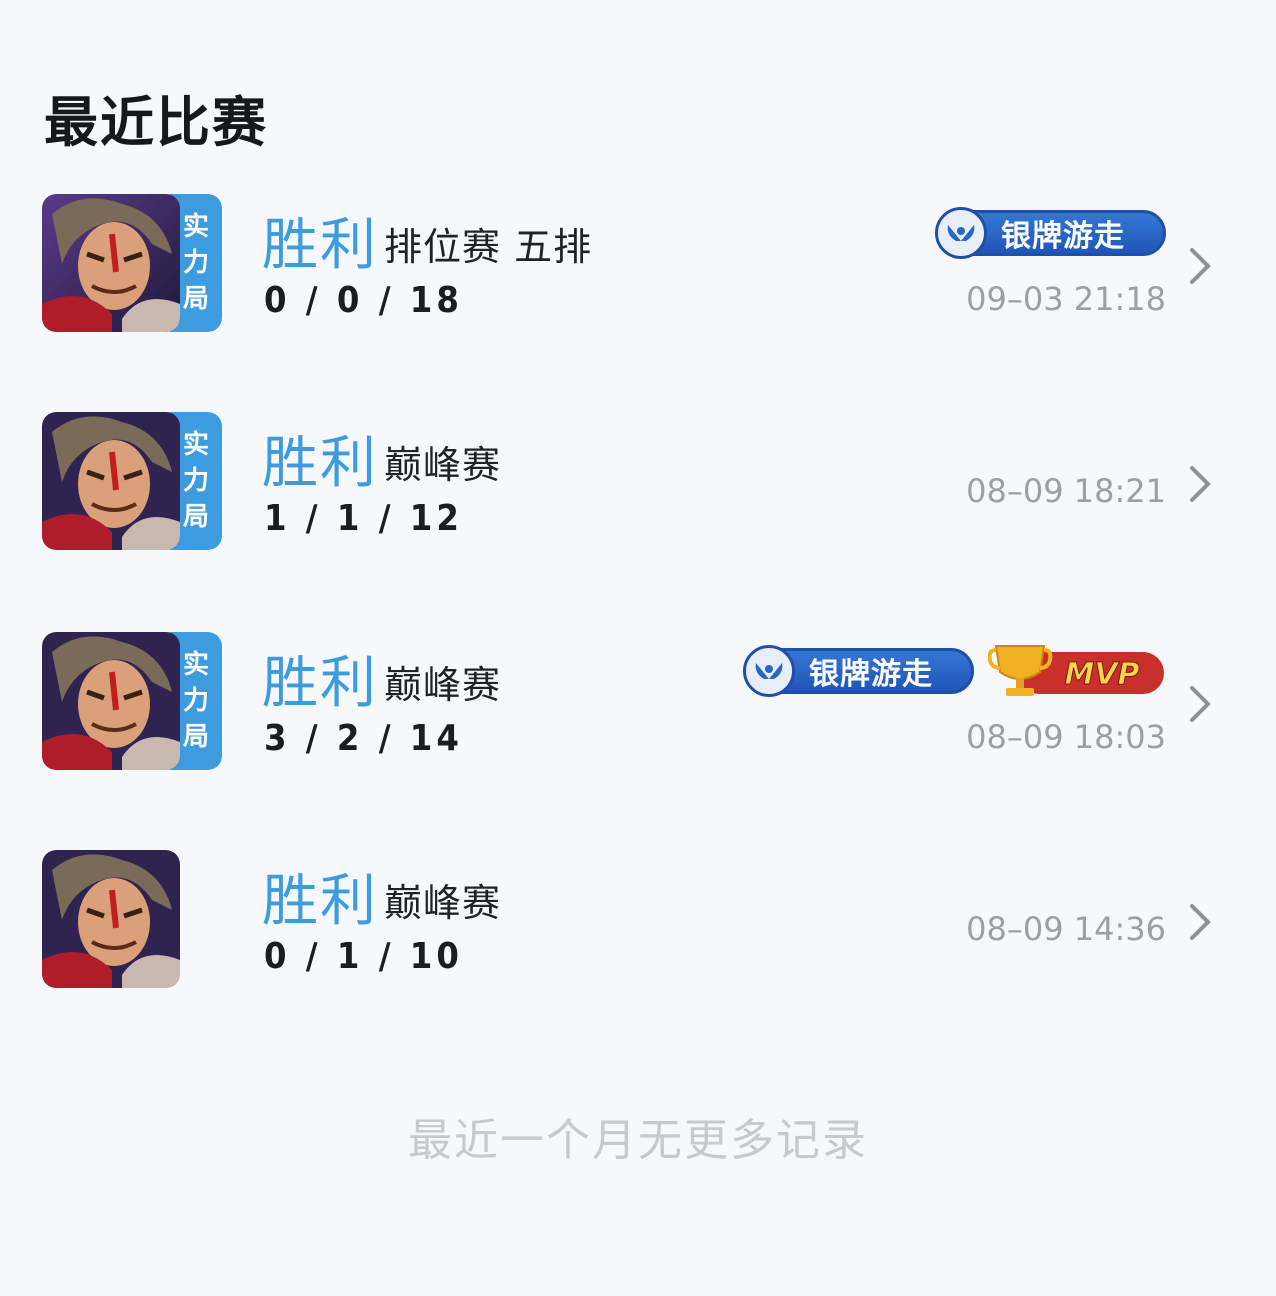 This screenshot has width=1276, height=1296. I want to click on no-more-records-text: 最近一个月无更多记录, so click(638, 1140).